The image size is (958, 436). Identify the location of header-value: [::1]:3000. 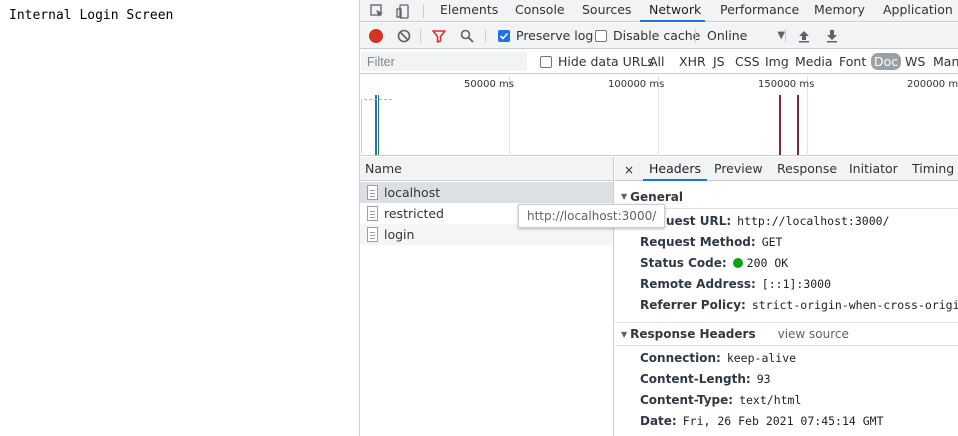
(796, 283).